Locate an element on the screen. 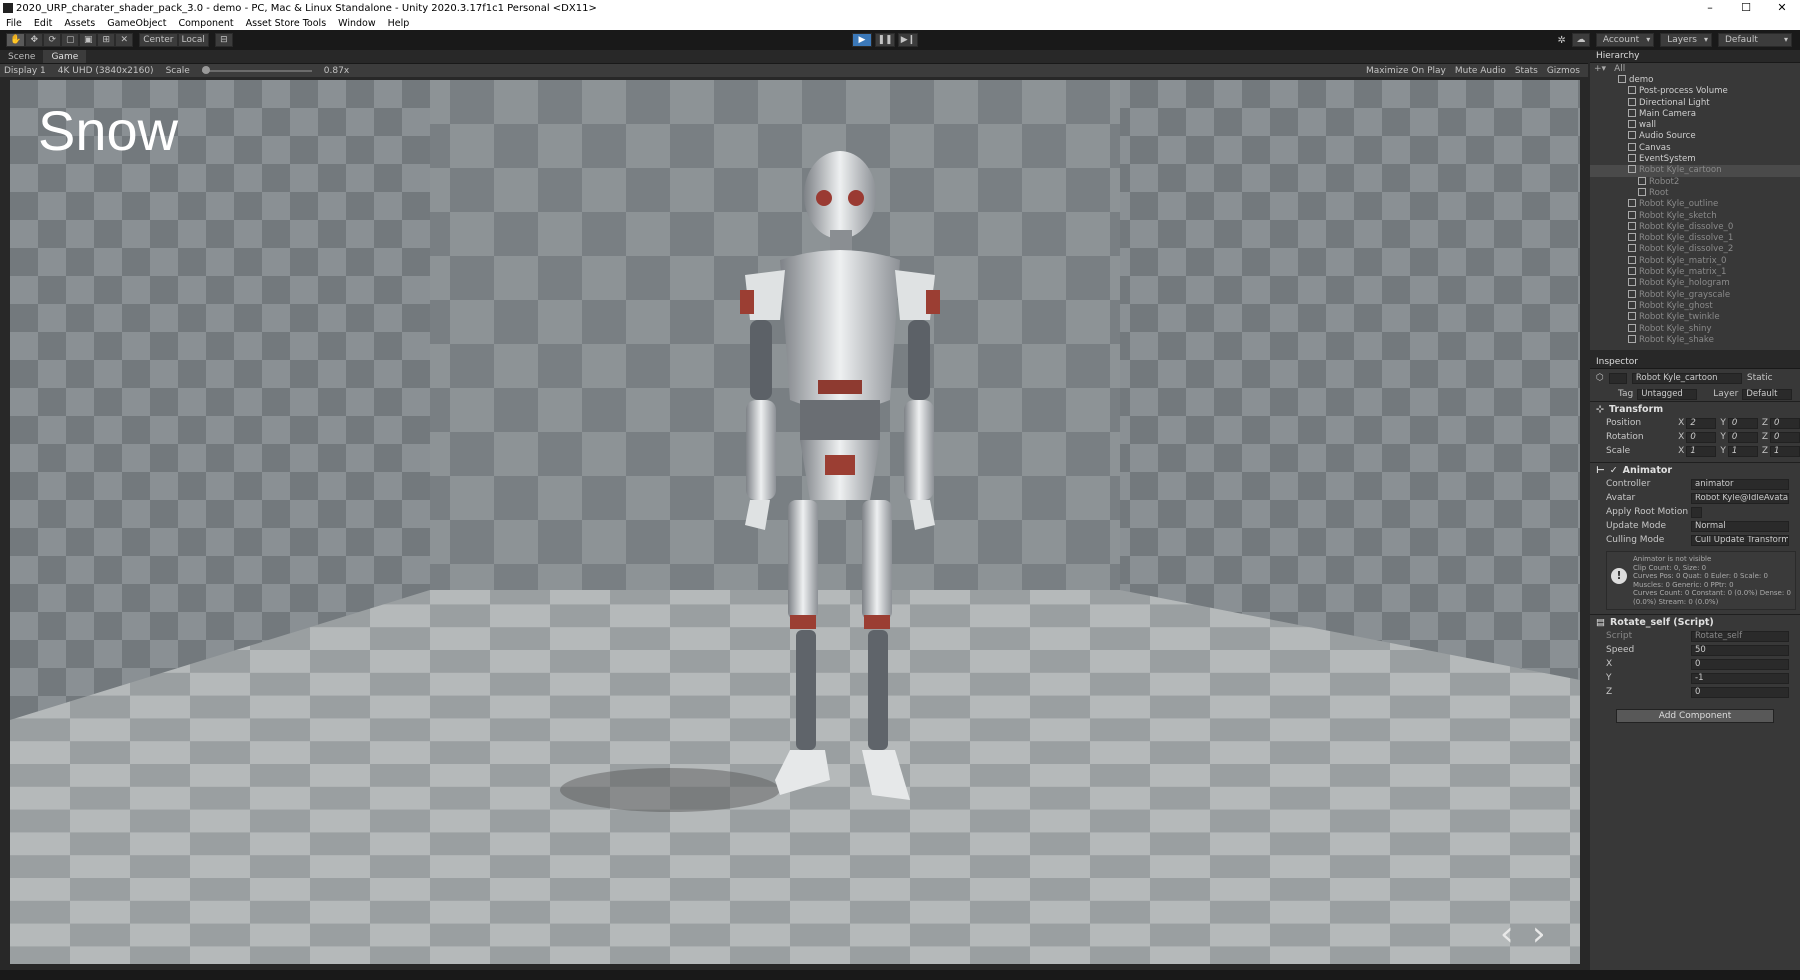  pivot-center-button: Center is located at coordinates (158, 40).